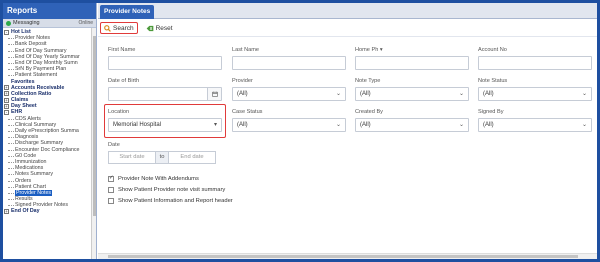 This screenshot has width=600, height=262. Describe the element at coordinates (347, 36) in the screenshot. I see `toolbar-divider` at that location.